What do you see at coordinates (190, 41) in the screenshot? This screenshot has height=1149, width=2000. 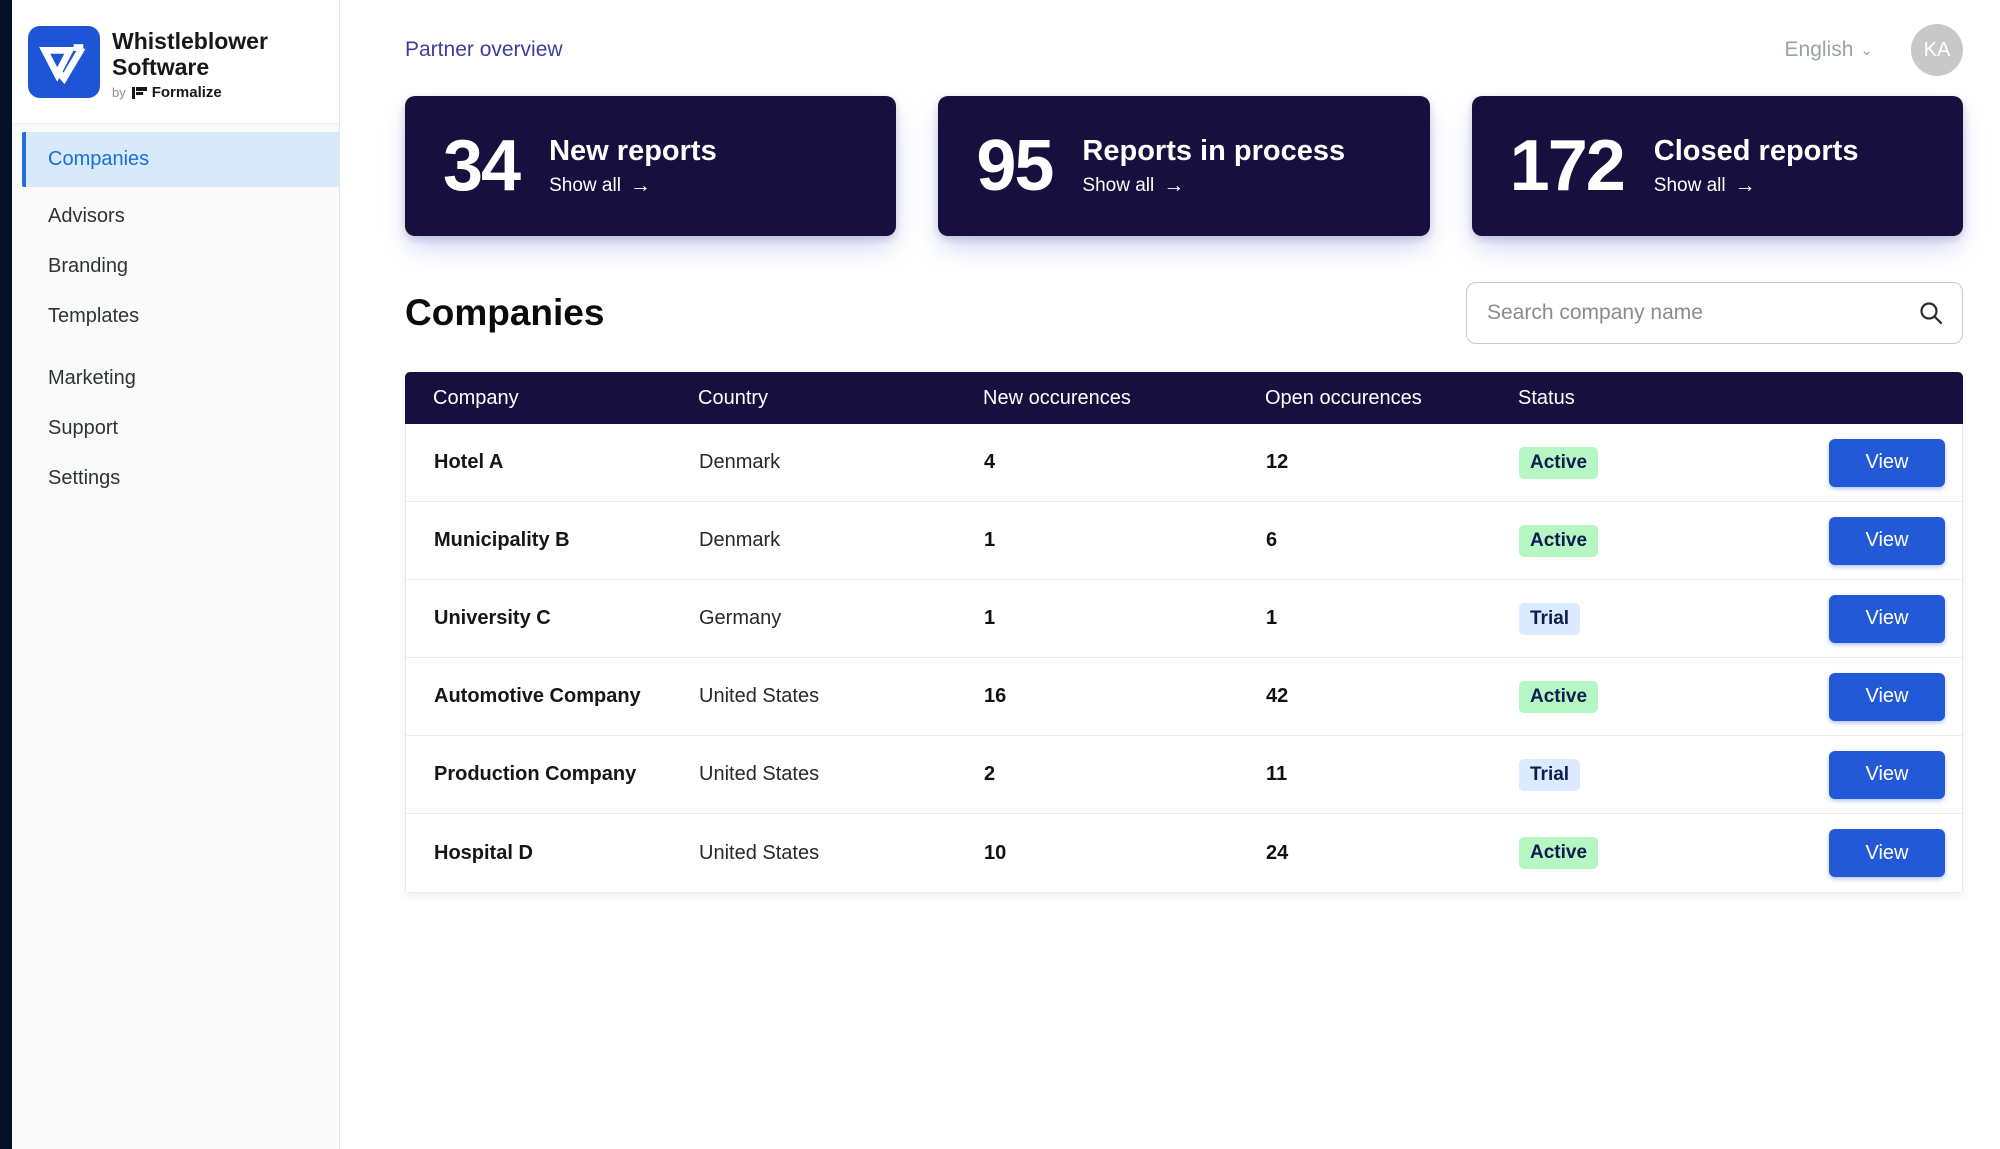 I see `logo-title-line1: Whistleblower` at bounding box center [190, 41].